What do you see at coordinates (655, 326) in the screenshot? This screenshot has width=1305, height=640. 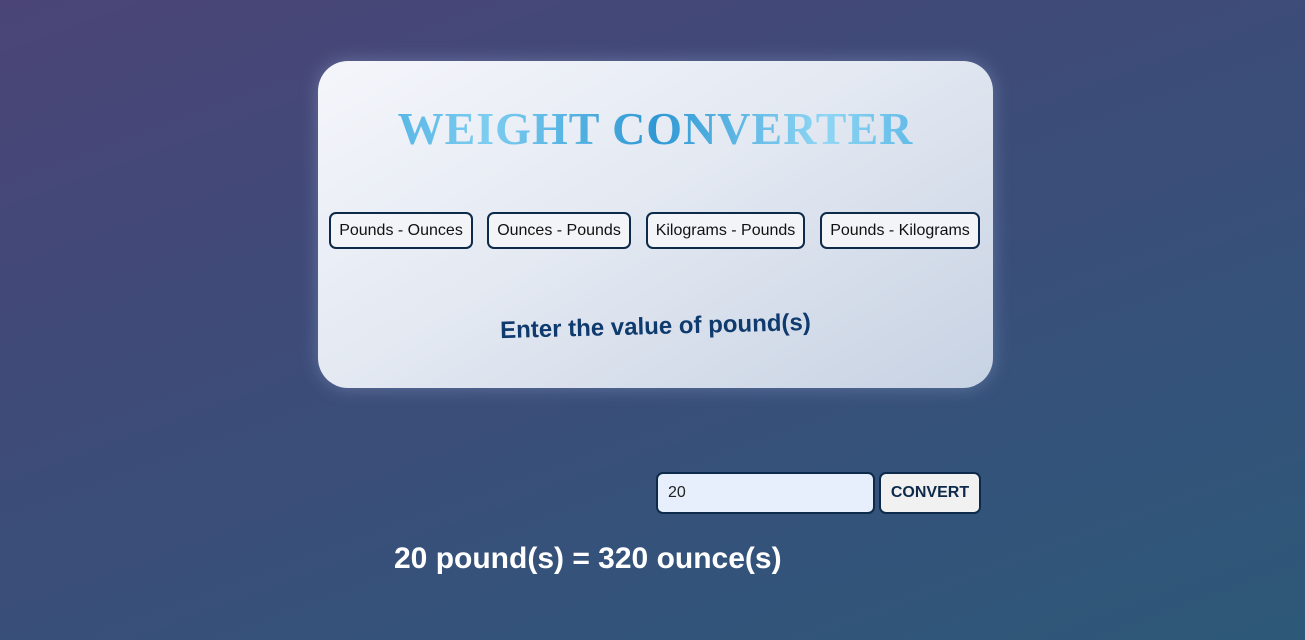 I see `input-prompt: Enter the value of pound(s)` at bounding box center [655, 326].